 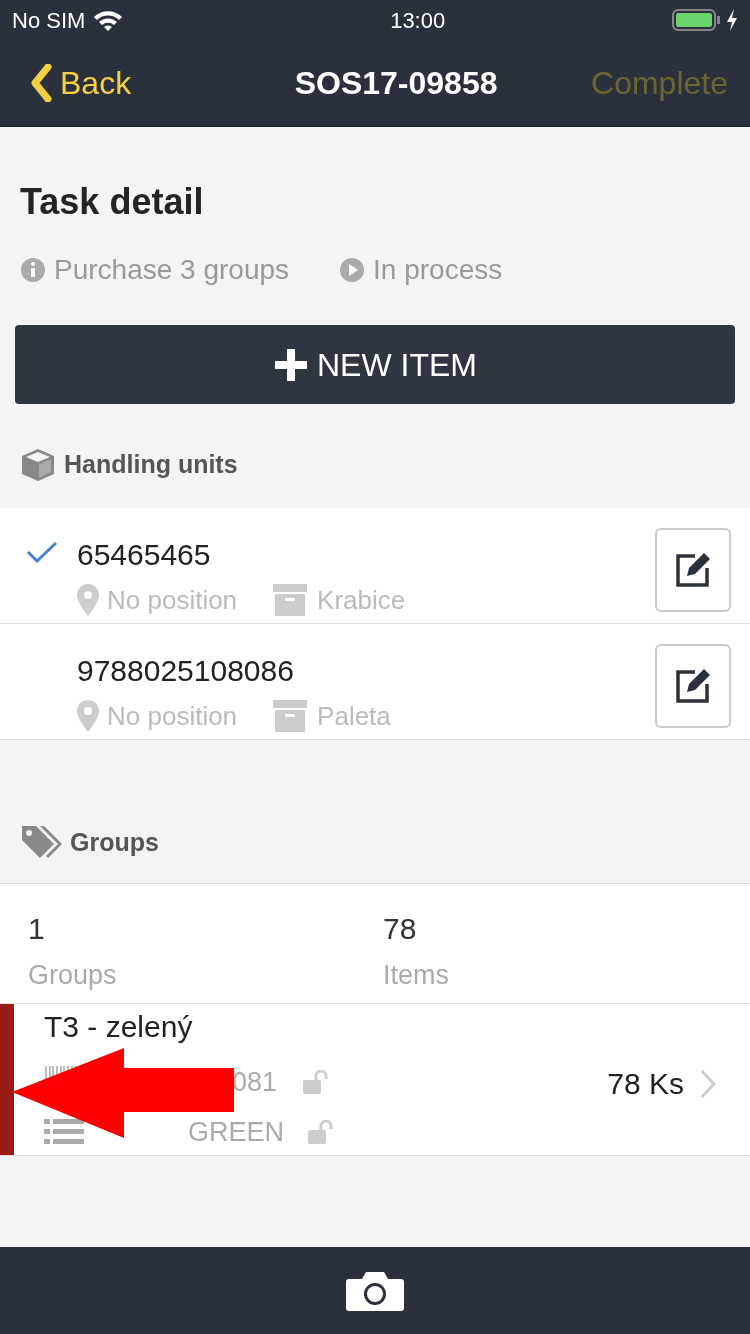 I want to click on unit-type: Paleta, so click(x=354, y=716).